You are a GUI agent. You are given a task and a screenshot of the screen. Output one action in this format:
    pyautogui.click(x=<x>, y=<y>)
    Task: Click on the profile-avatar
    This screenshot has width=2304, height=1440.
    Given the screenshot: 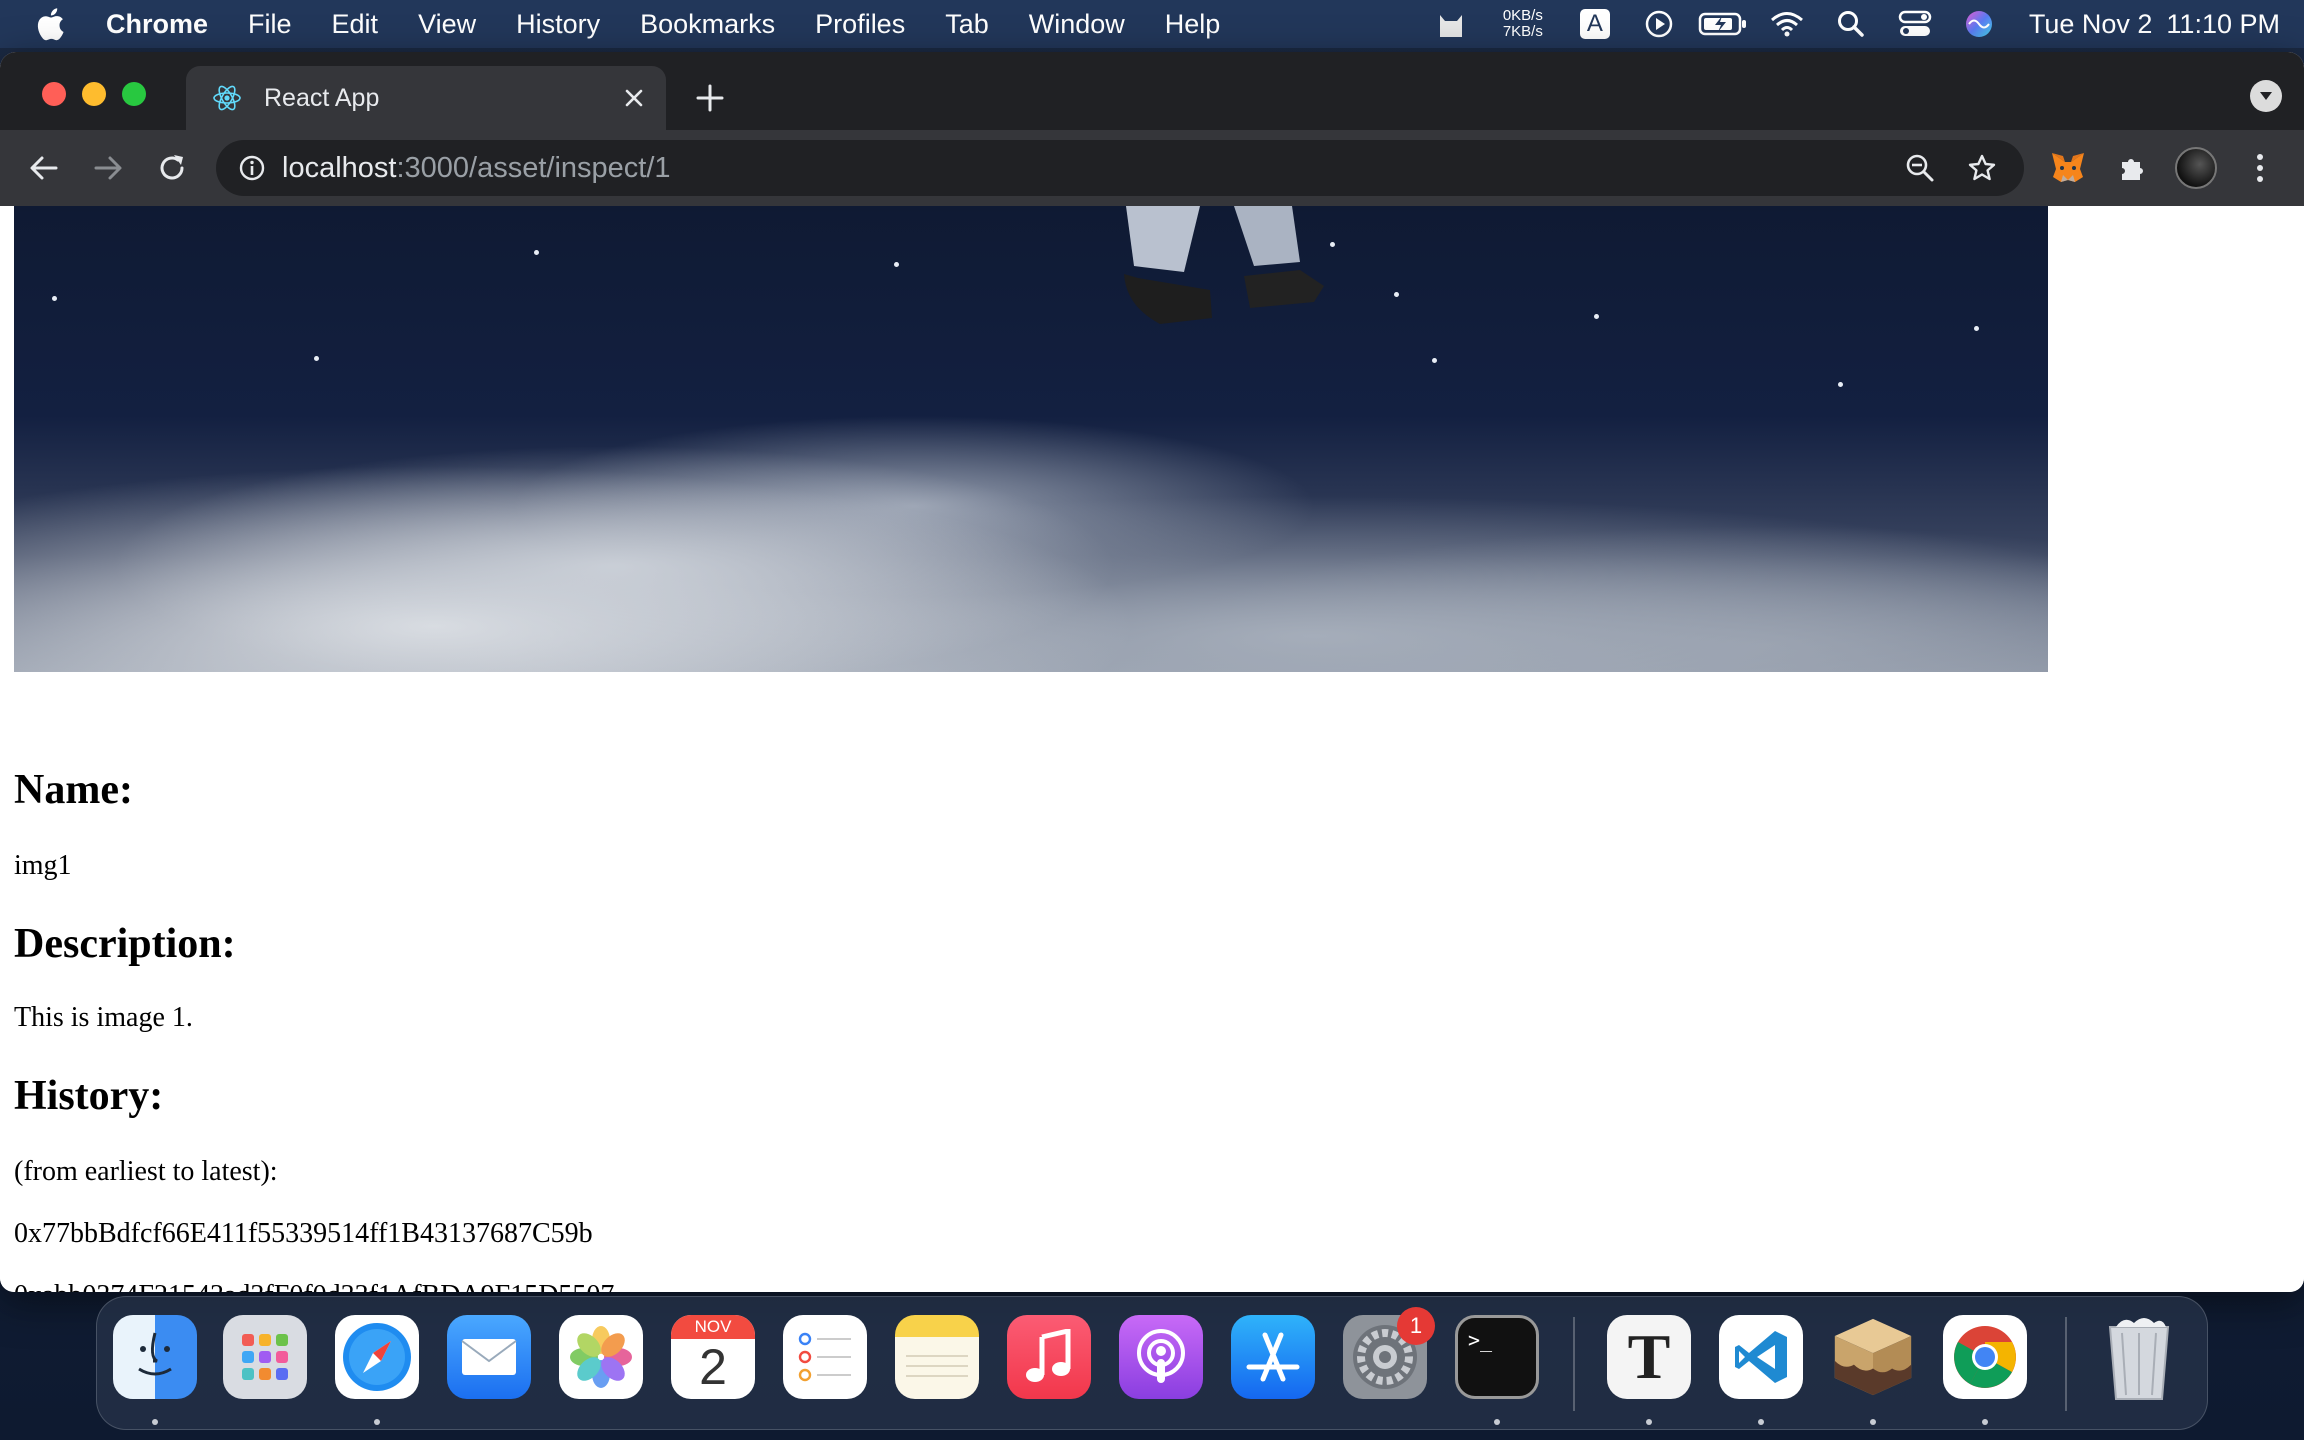 What is the action you would take?
    pyautogui.click(x=2196, y=168)
    